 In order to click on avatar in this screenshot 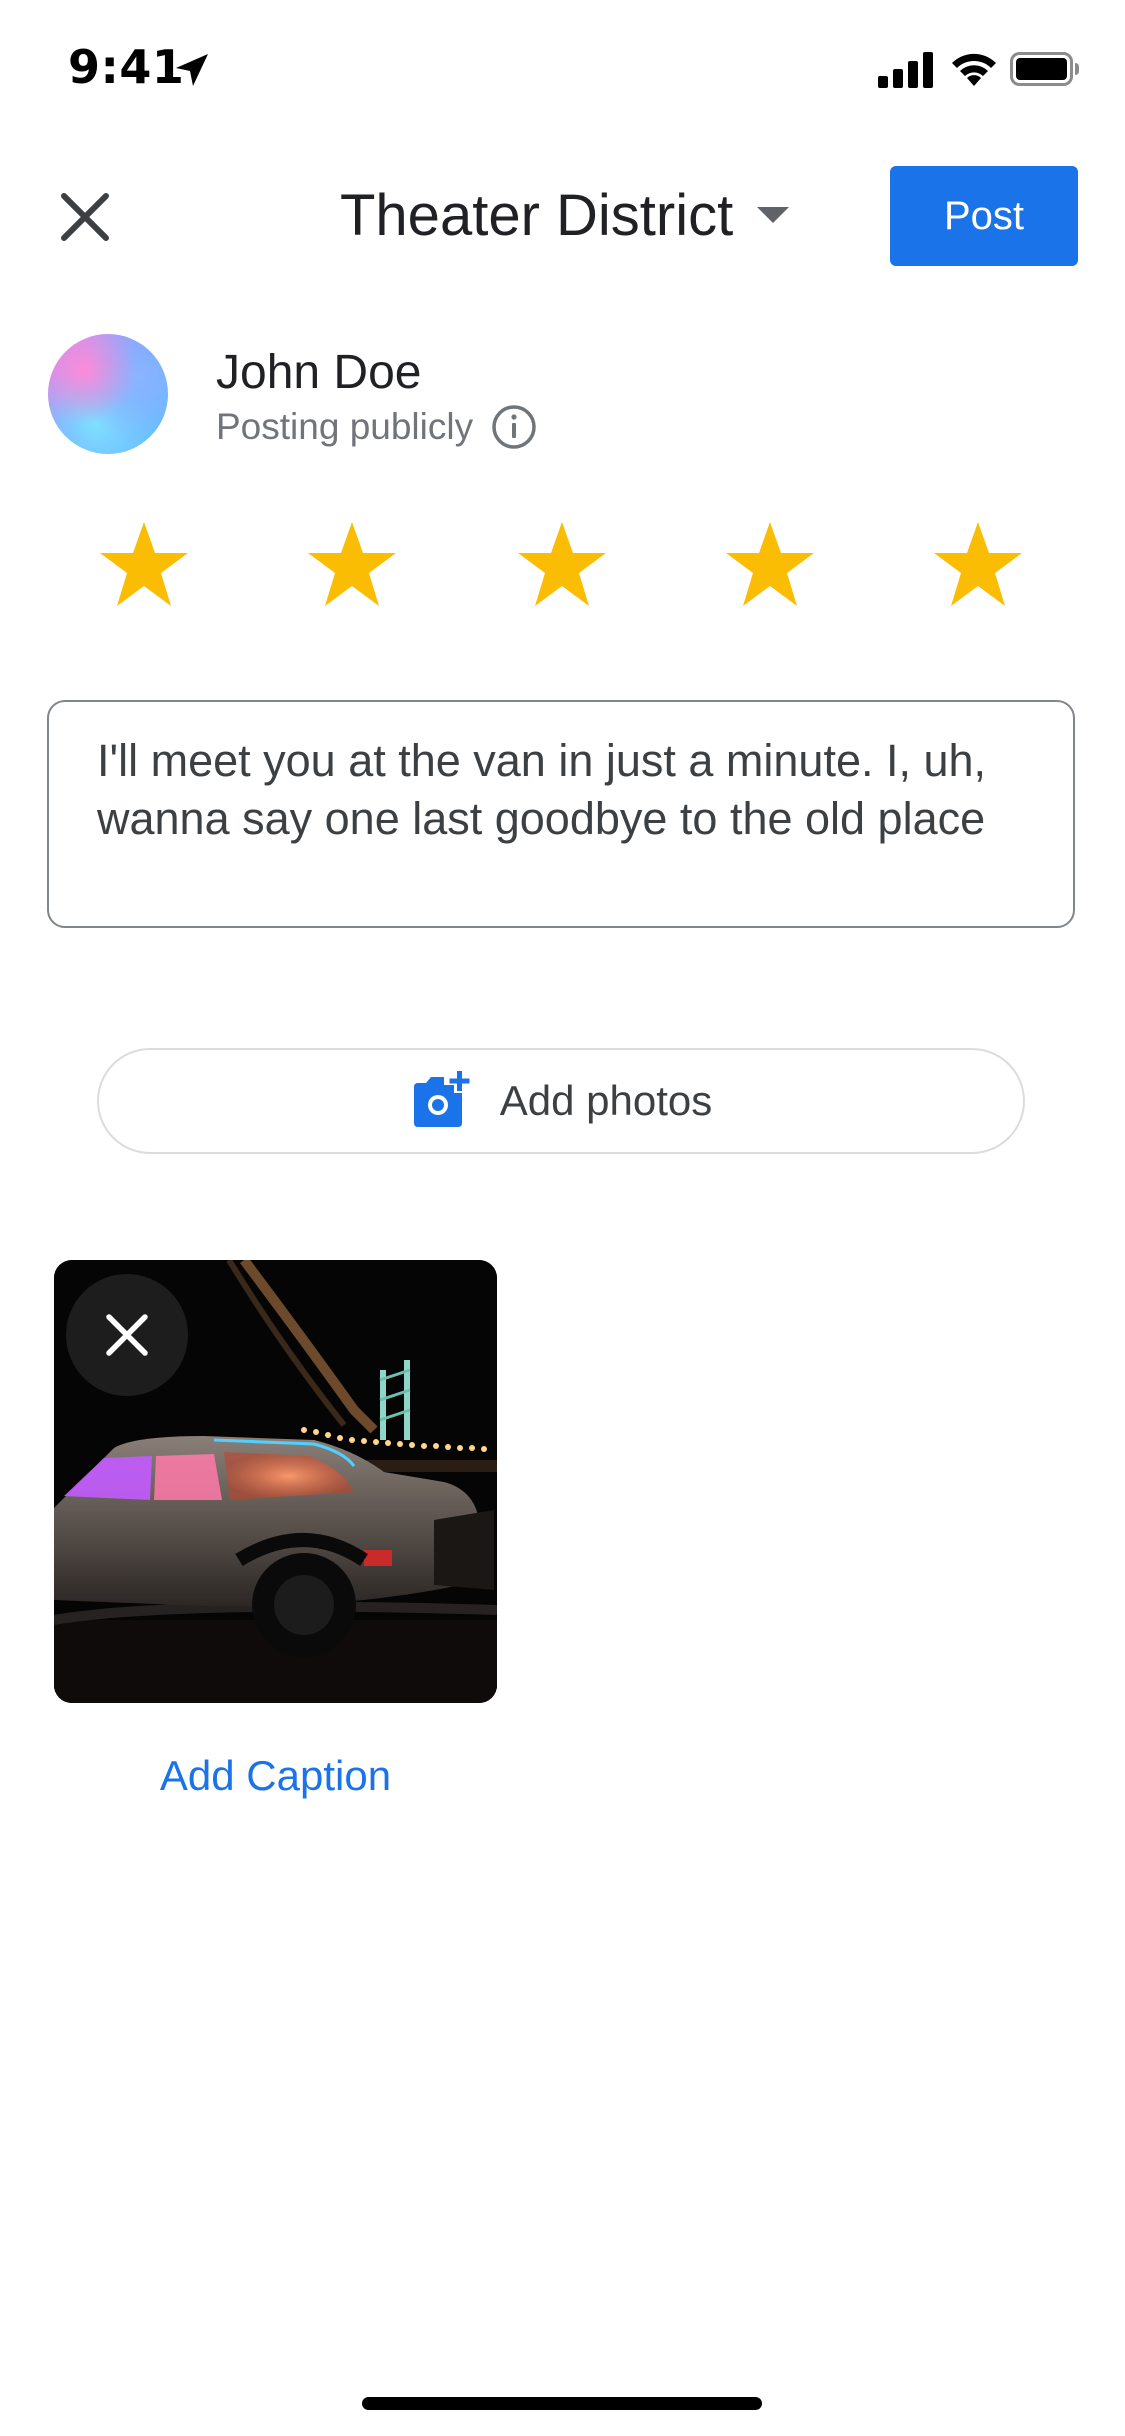, I will do `click(108, 394)`.